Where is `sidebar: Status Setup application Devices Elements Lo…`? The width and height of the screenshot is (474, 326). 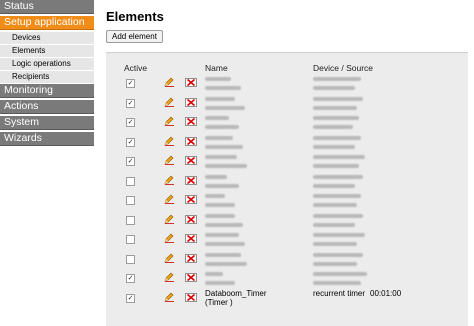
sidebar: Status Setup application Devices Elements Lo… is located at coordinates (47, 74).